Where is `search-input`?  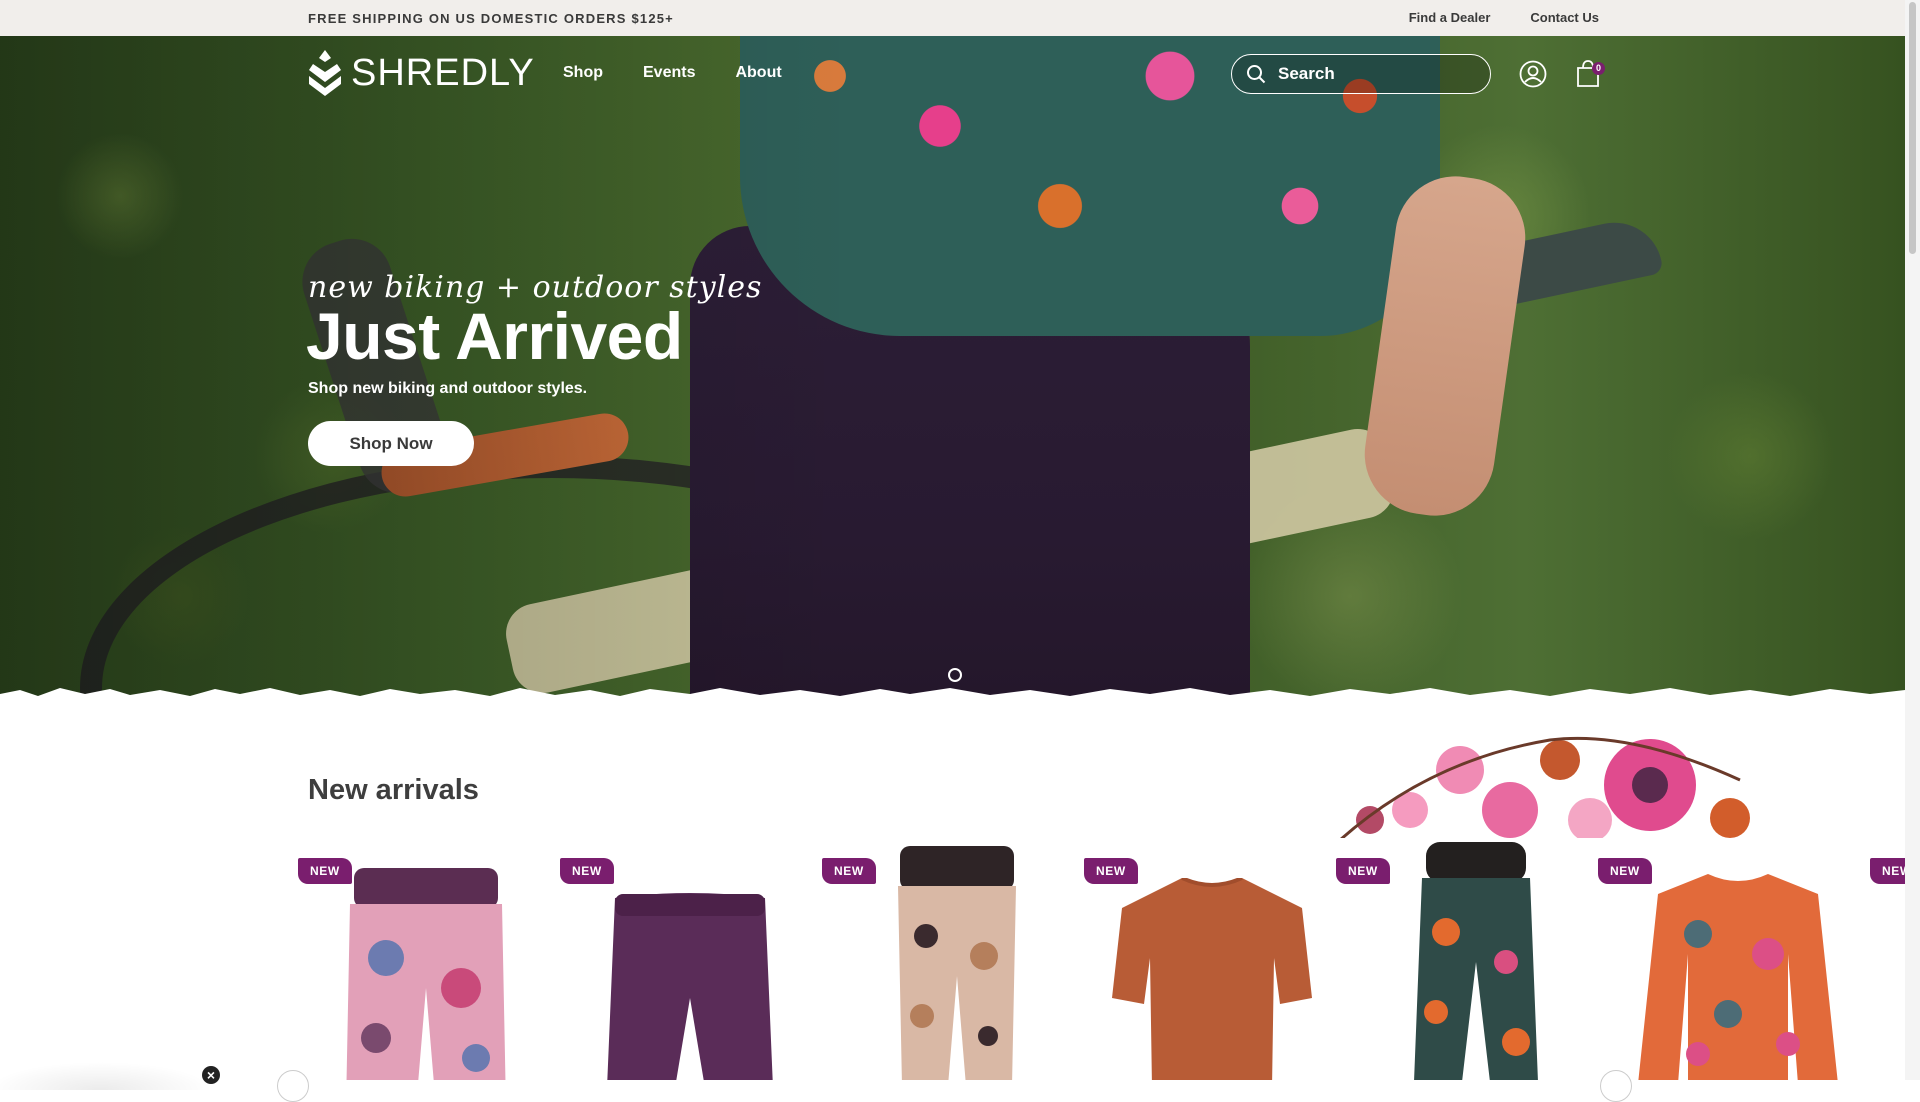 search-input is located at coordinates (1373, 74).